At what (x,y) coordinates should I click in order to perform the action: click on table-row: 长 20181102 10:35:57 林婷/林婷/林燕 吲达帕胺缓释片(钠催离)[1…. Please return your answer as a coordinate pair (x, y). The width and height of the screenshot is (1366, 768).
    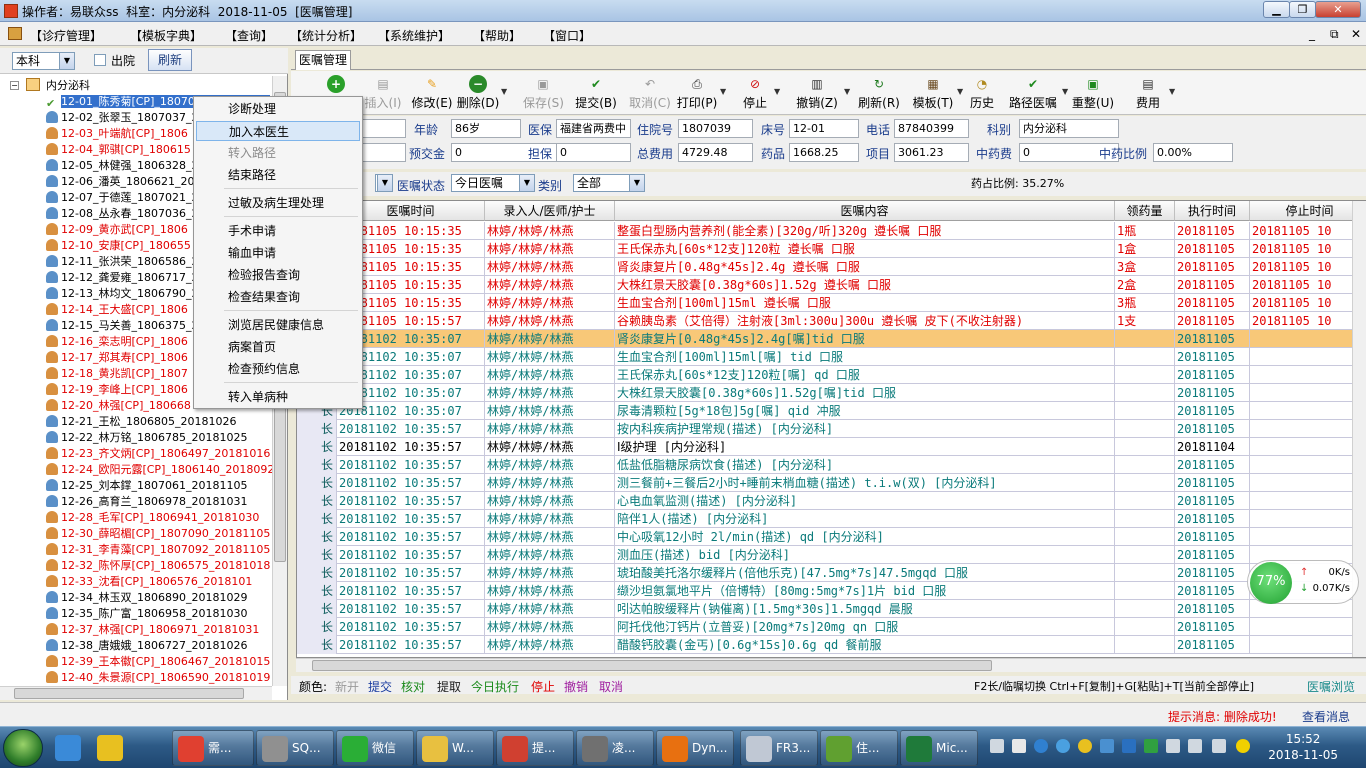
    Looking at the image, I should click on (831, 609).